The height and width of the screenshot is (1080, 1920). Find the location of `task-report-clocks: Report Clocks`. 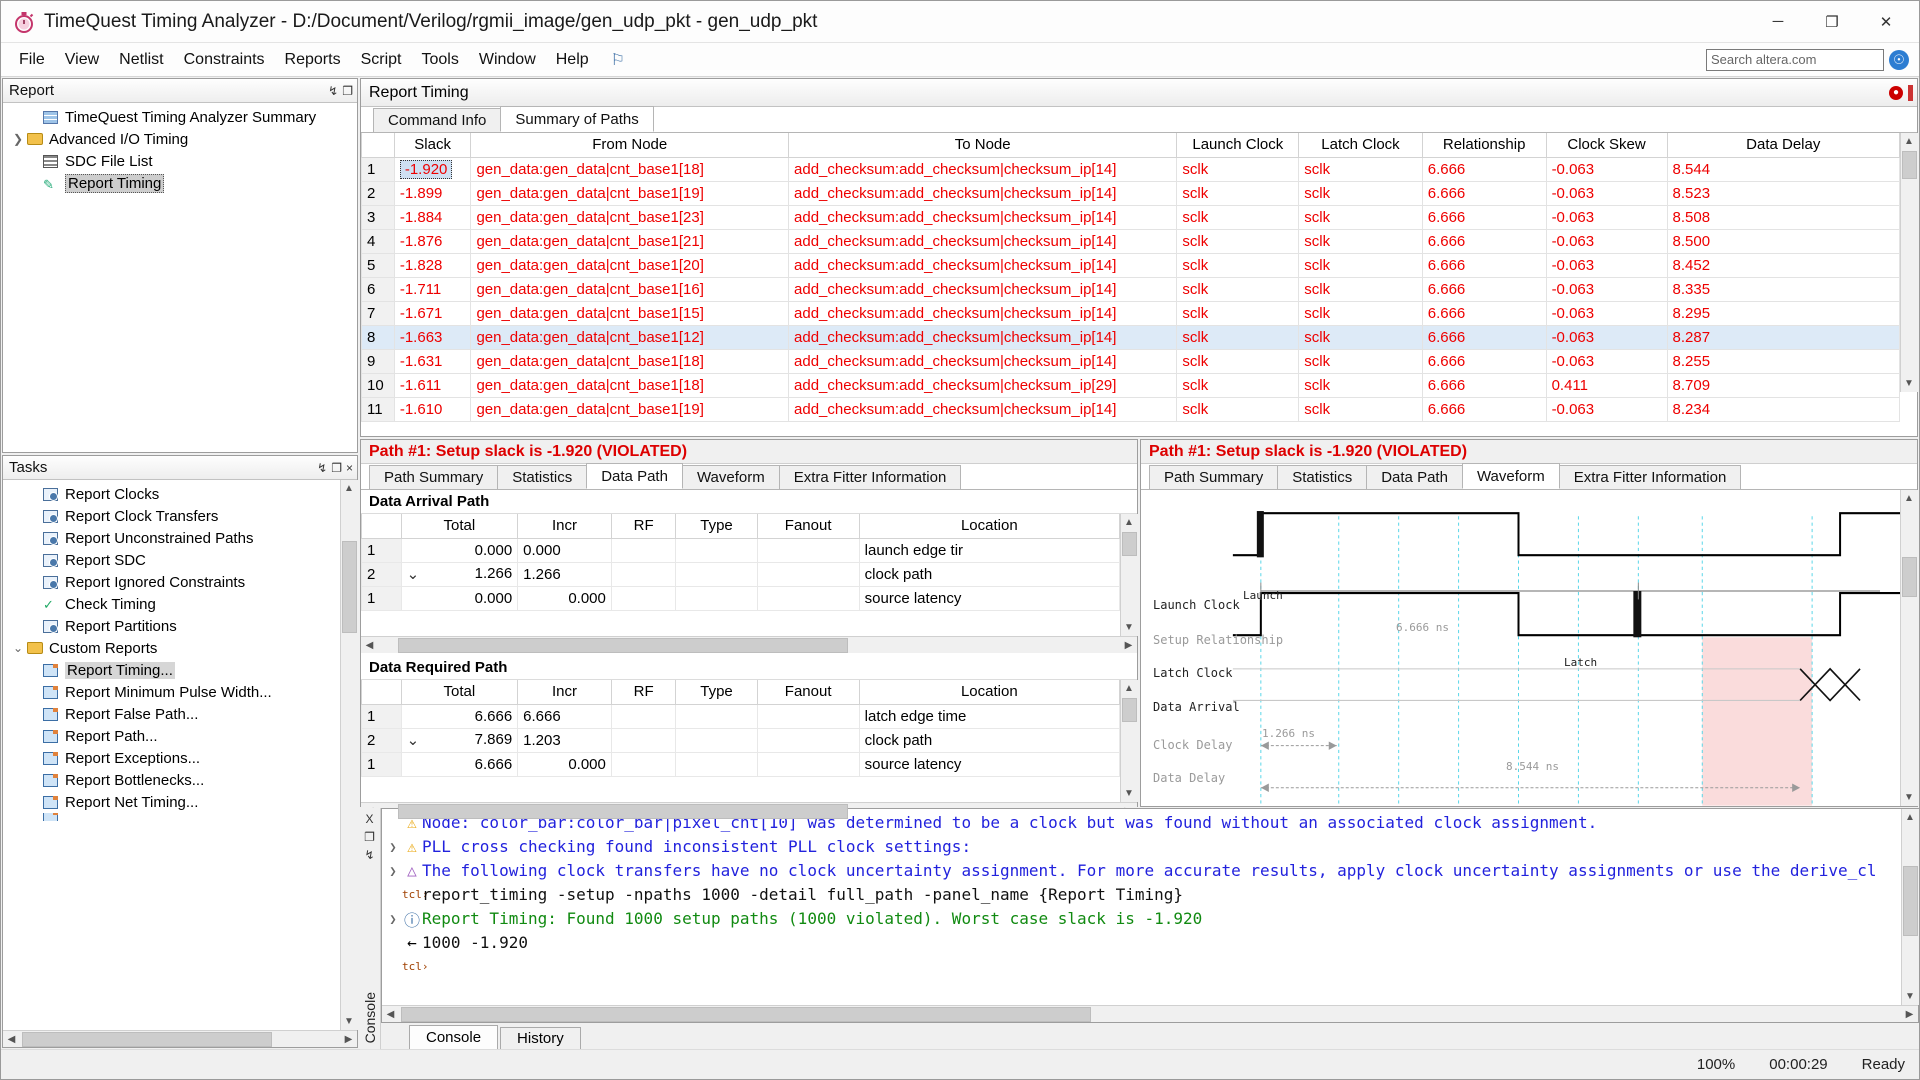

task-report-clocks: Report Clocks is located at coordinates (171, 494).